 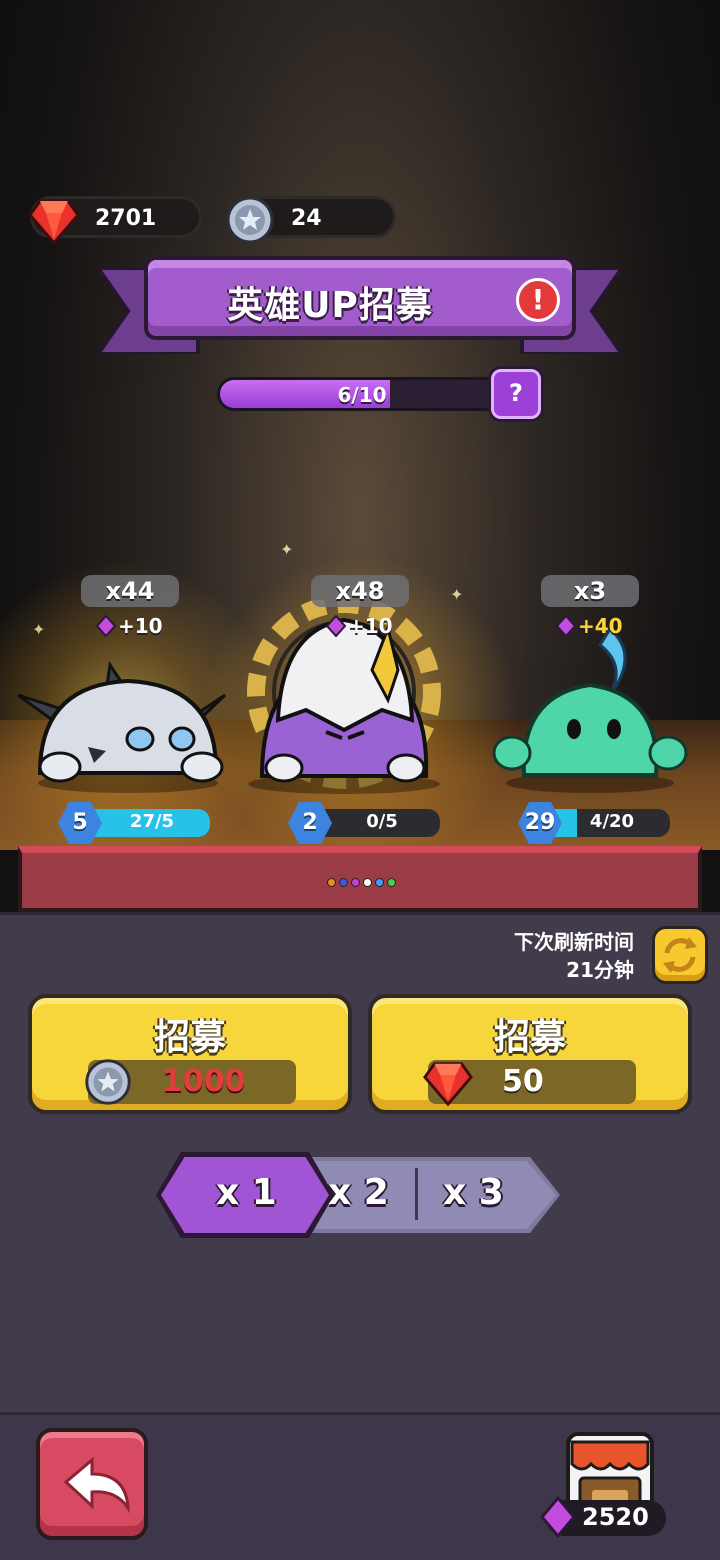 What do you see at coordinates (287, 549) in the screenshot?
I see `sparkle: ✦` at bounding box center [287, 549].